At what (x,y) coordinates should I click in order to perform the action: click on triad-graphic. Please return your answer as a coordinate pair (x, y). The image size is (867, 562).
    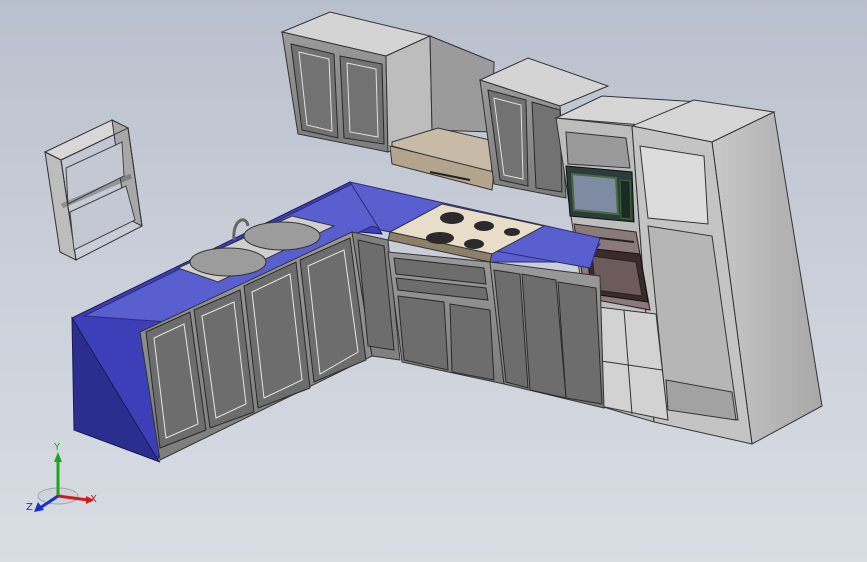
    Looking at the image, I should click on (64, 482).